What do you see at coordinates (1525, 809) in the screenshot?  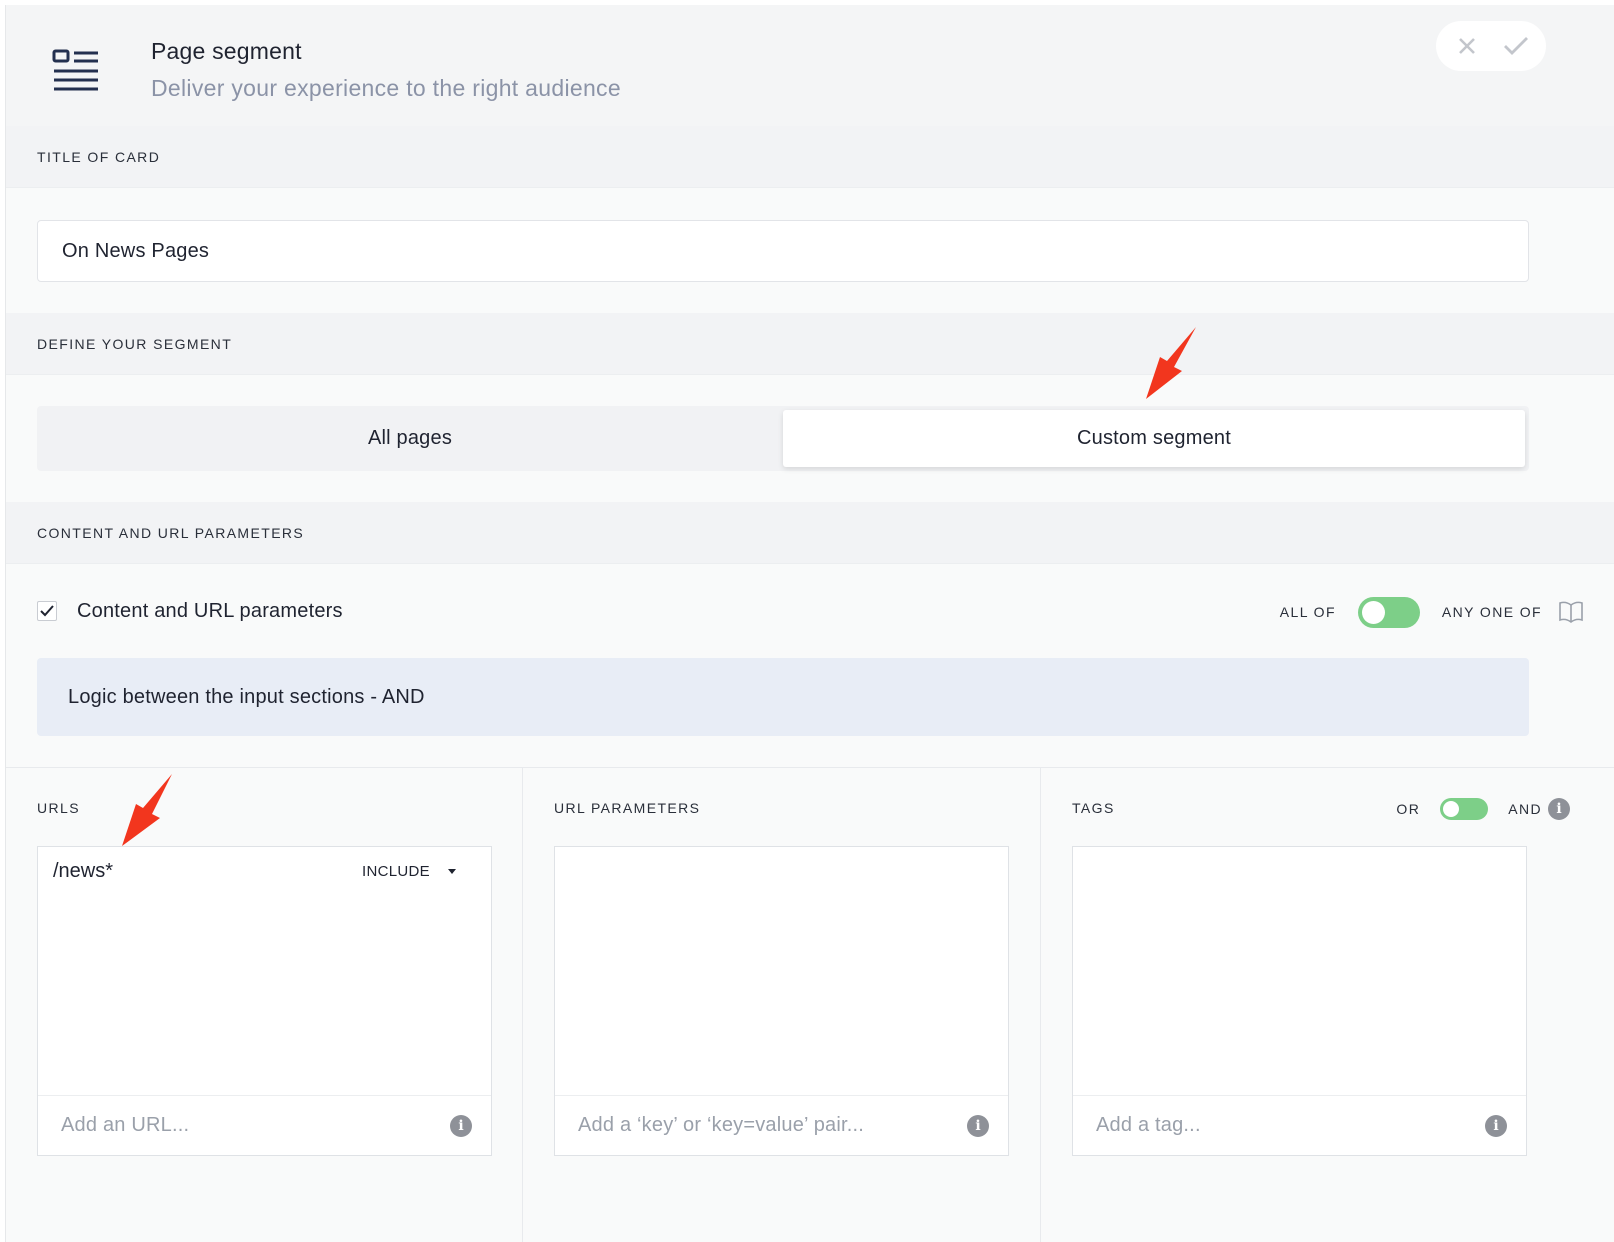 I see `toggle-label-and: AND` at bounding box center [1525, 809].